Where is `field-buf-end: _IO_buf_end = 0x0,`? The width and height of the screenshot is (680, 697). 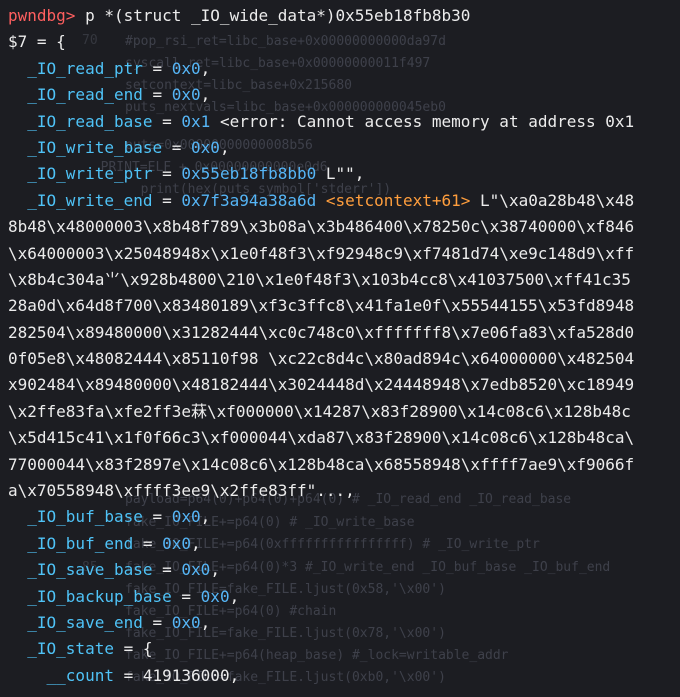
field-buf-end: _IO_buf_end = 0x0, is located at coordinates (114, 543).